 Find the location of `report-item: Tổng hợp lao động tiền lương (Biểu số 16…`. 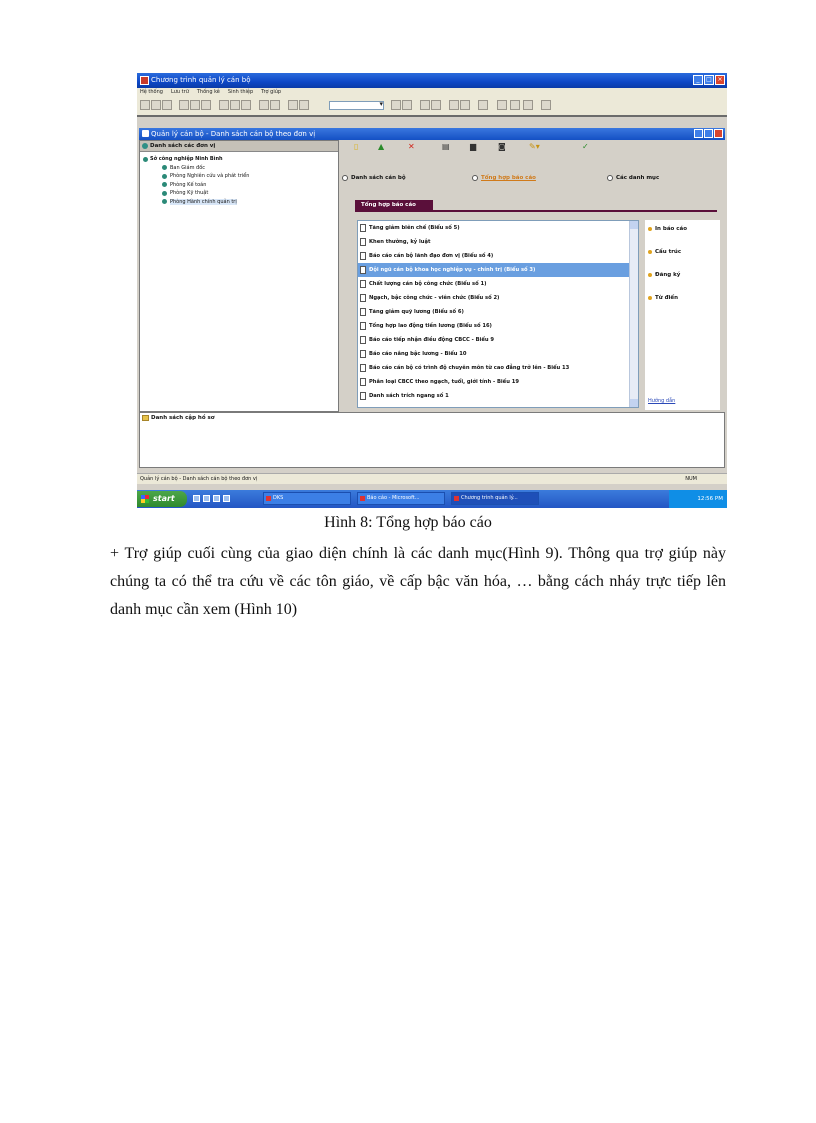

report-item: Tổng hợp lao động tiền lương (Biểu số 16… is located at coordinates (498, 326).